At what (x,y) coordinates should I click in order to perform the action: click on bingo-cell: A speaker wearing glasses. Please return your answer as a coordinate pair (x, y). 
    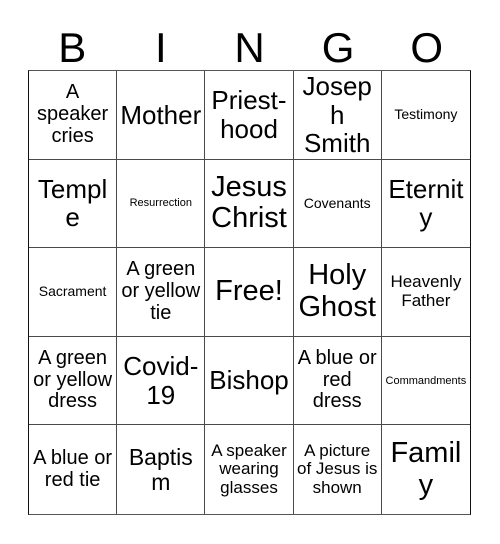
    Looking at the image, I should click on (249, 469).